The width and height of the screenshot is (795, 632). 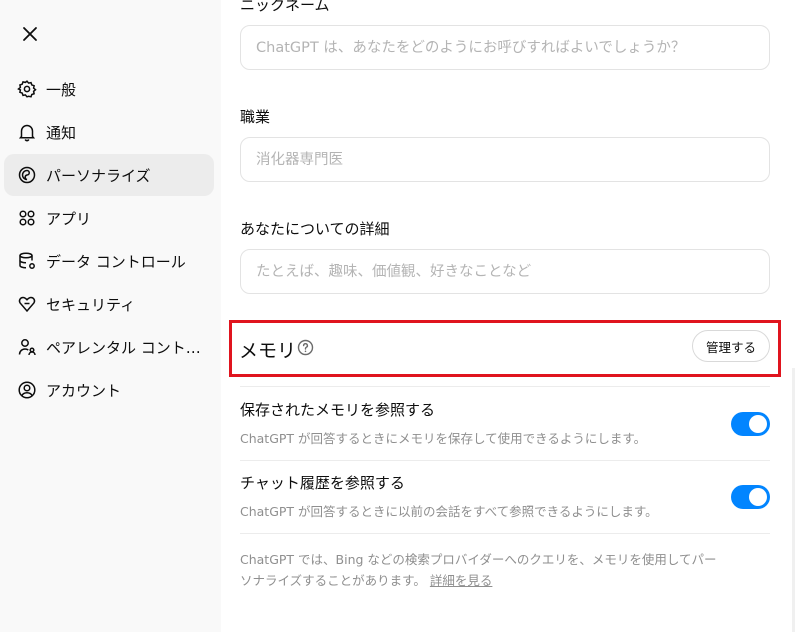 I want to click on nav-item-notifications: 通知, so click(x=109, y=132).